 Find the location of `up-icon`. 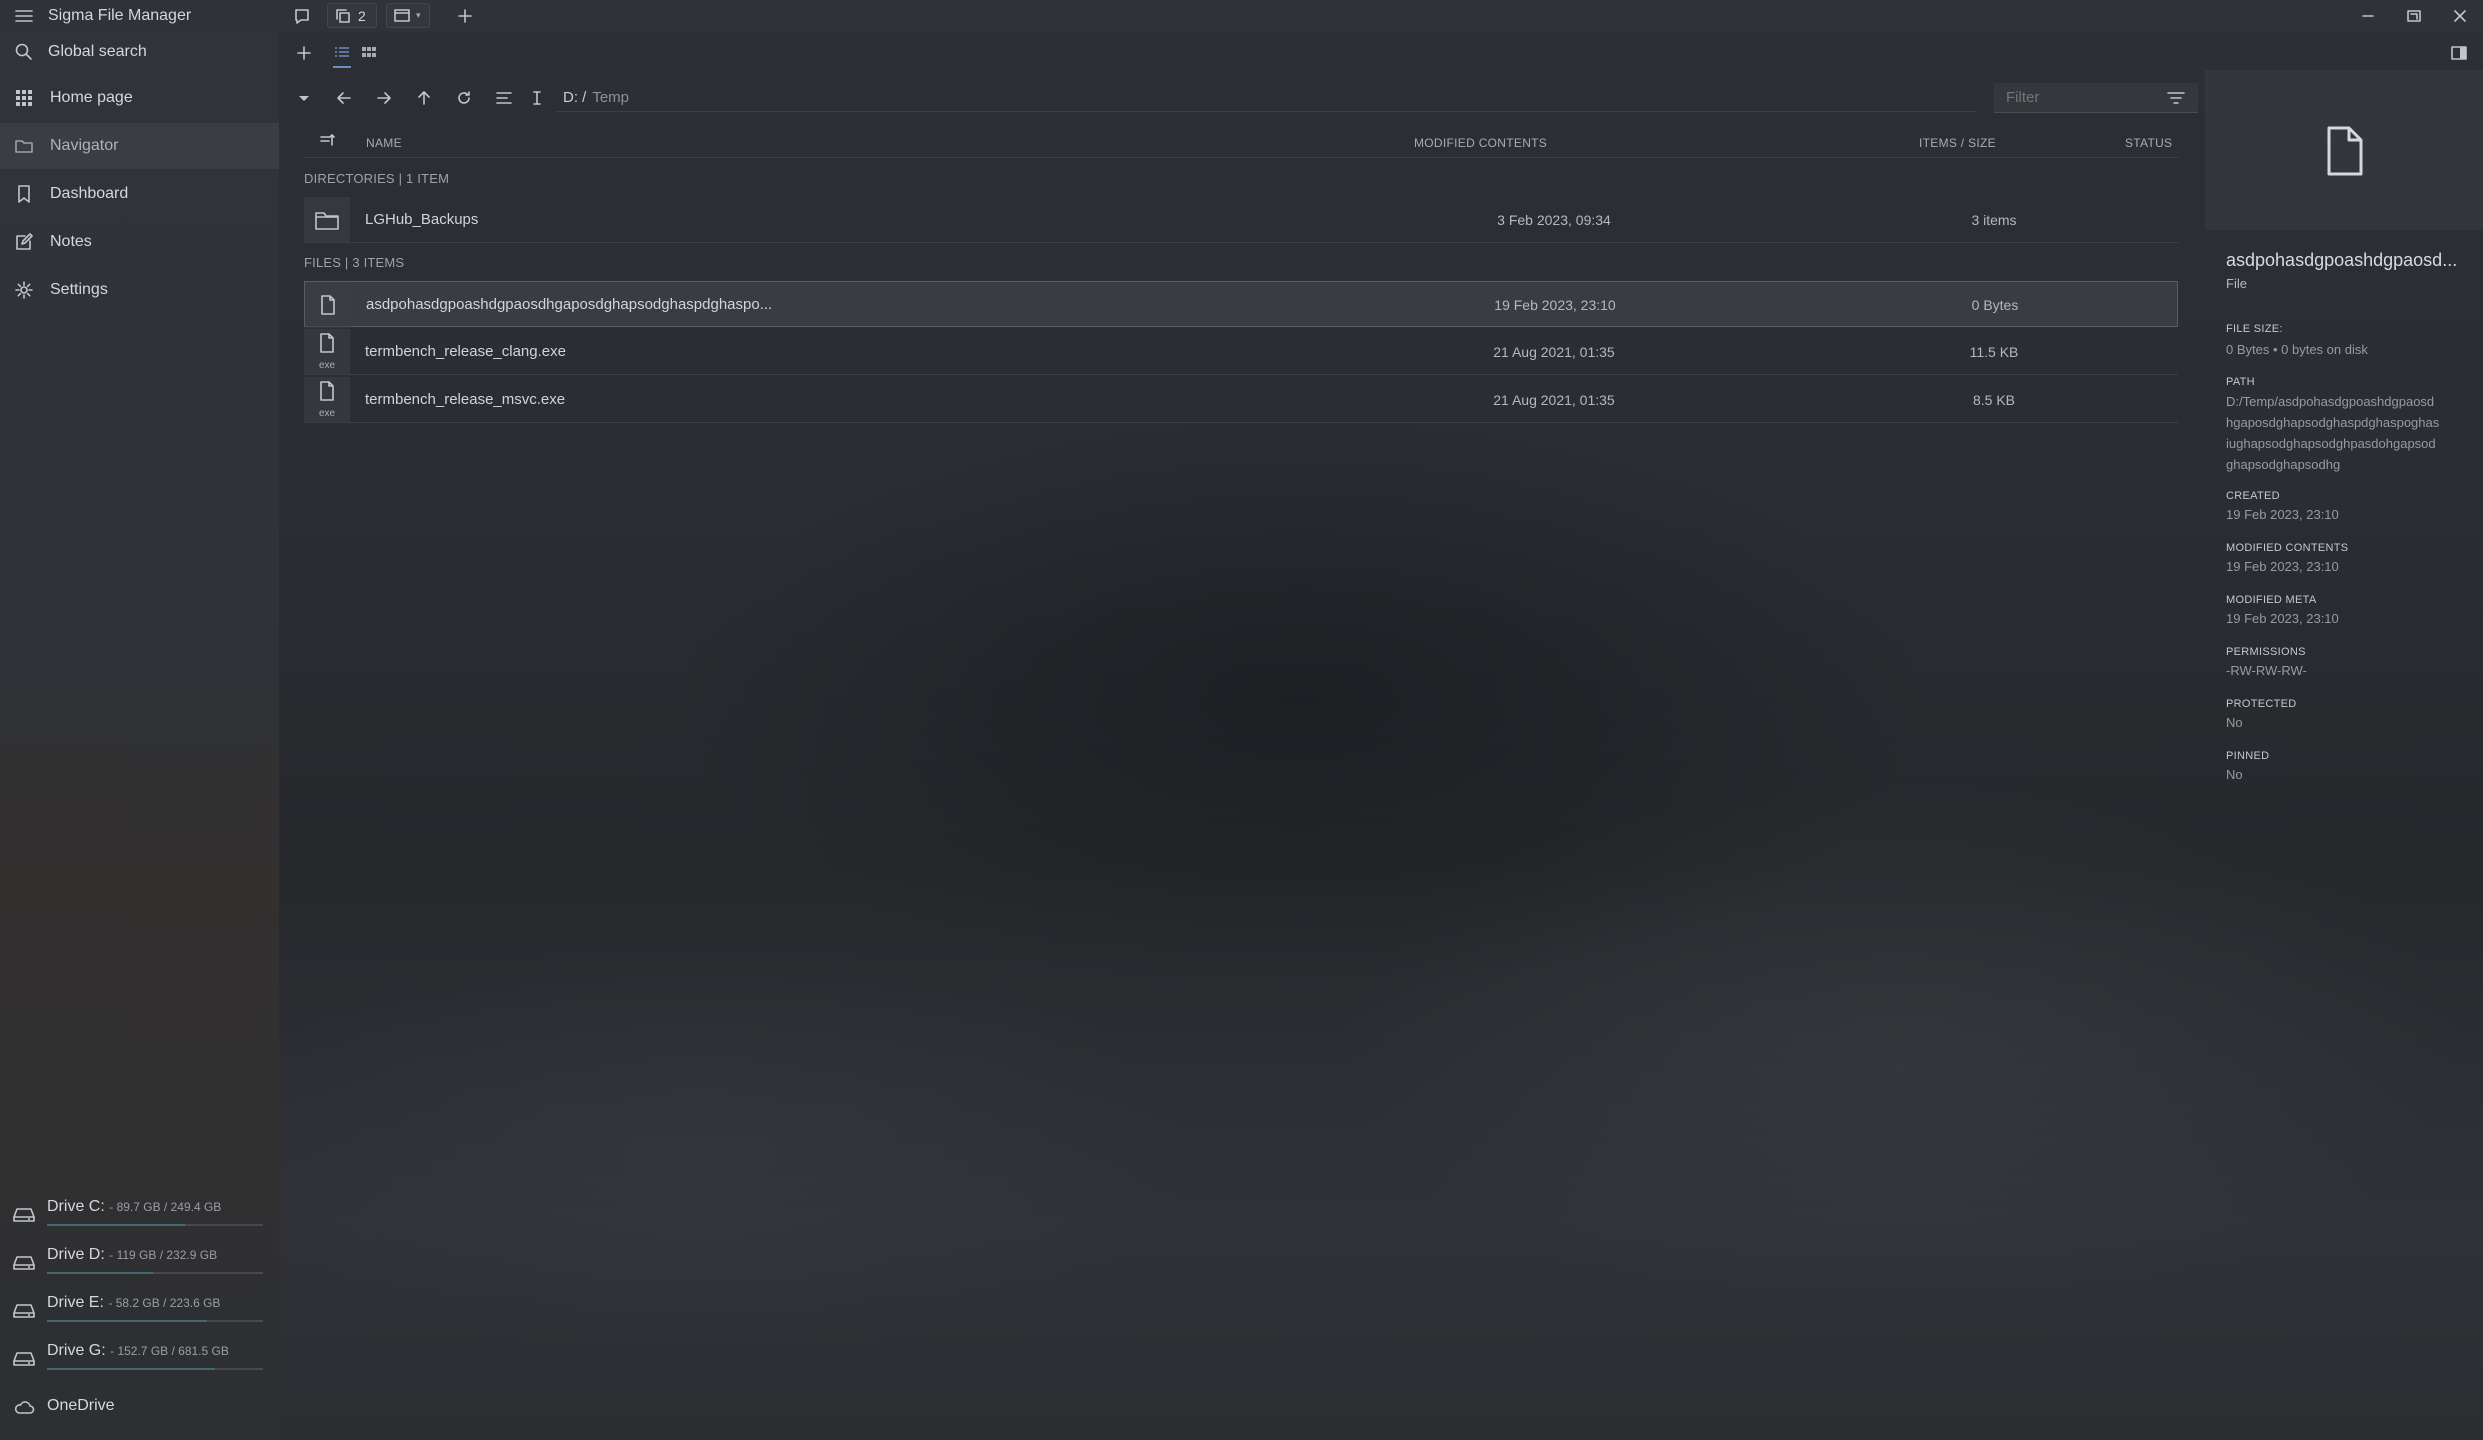

up-icon is located at coordinates (424, 98).